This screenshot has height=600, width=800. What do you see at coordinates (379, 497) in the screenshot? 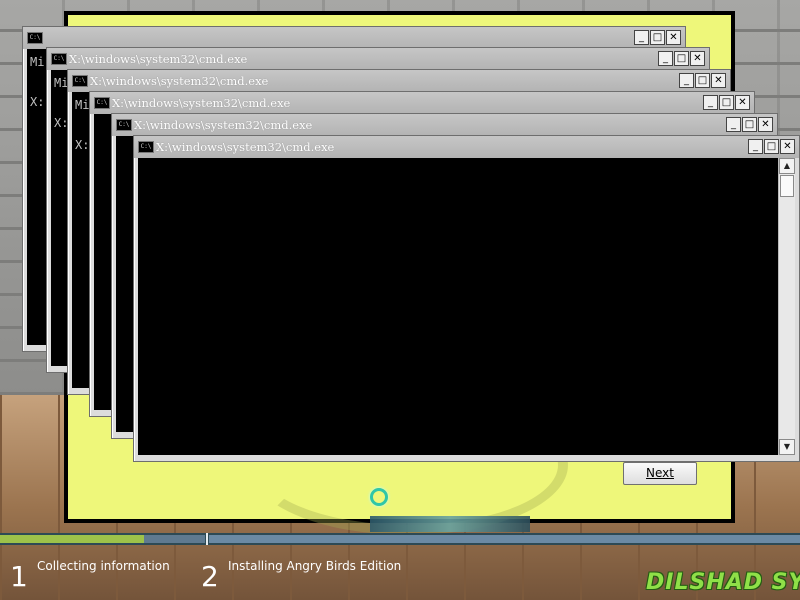
I see `loading-spinner-icon` at bounding box center [379, 497].